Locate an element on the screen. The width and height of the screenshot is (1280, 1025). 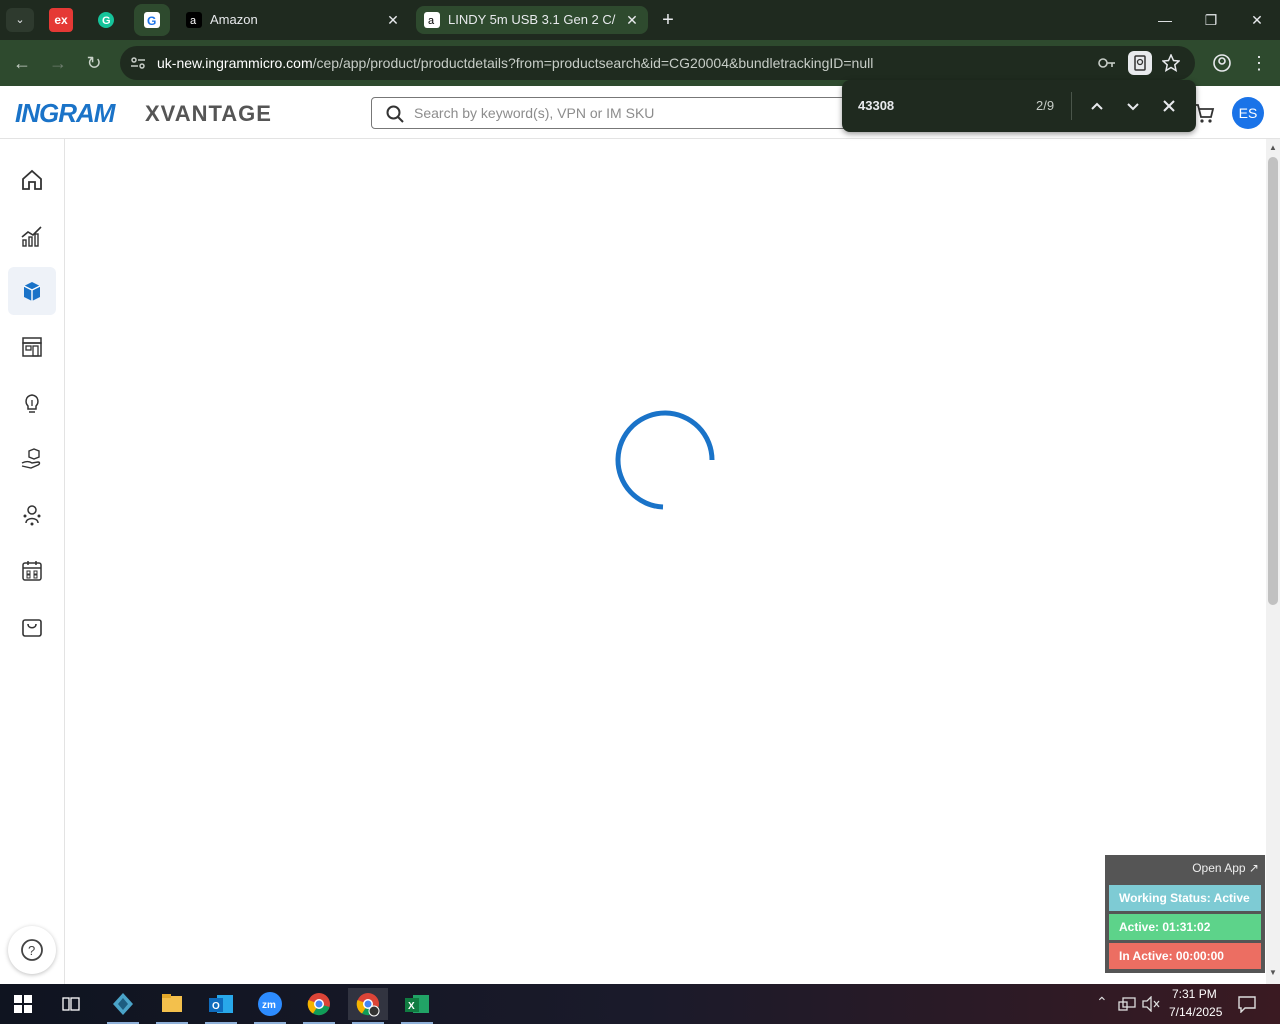
lightbulb-icon is located at coordinates (32, 403).